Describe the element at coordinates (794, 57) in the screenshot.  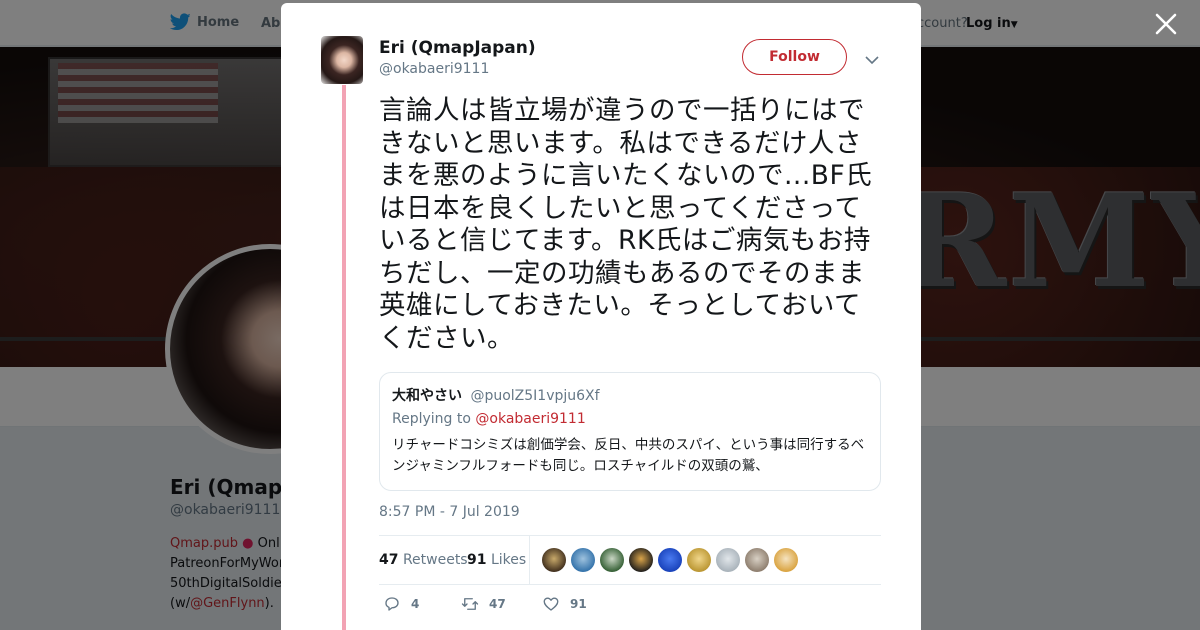
I see `follow-button: Follow` at that location.